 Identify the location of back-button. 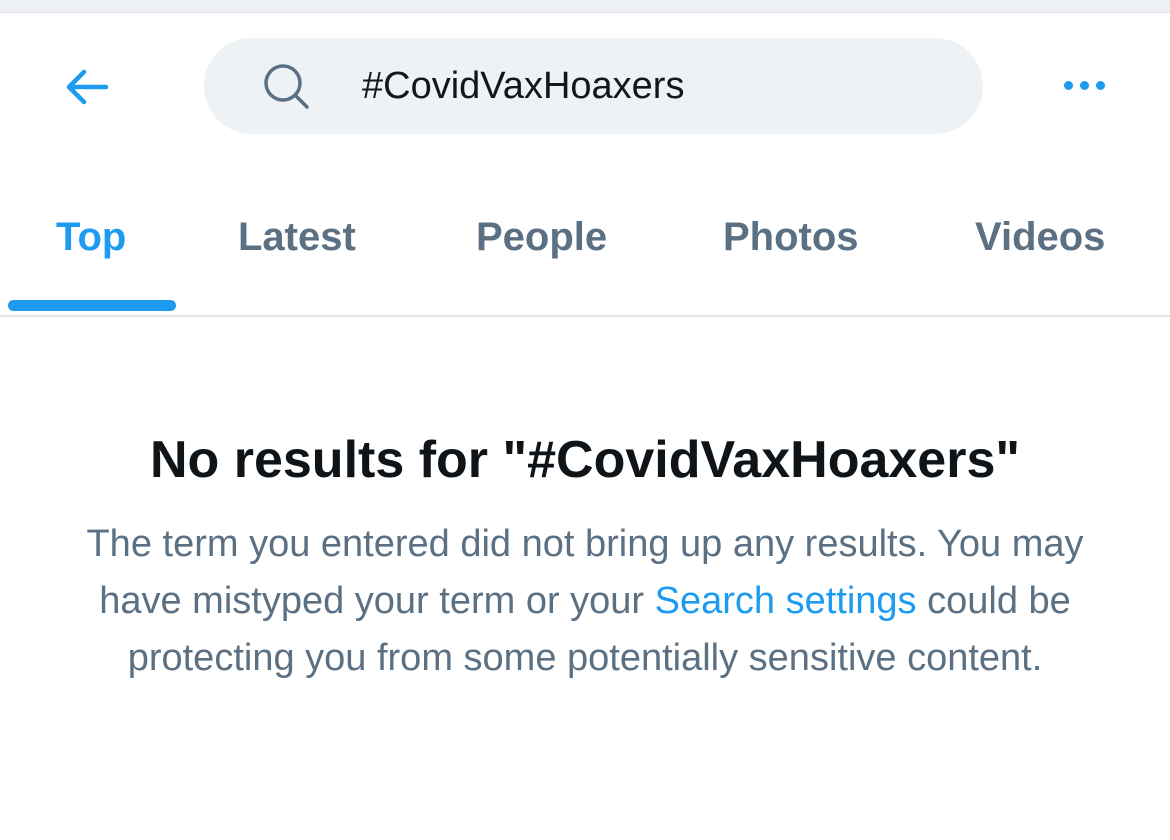
(86, 87).